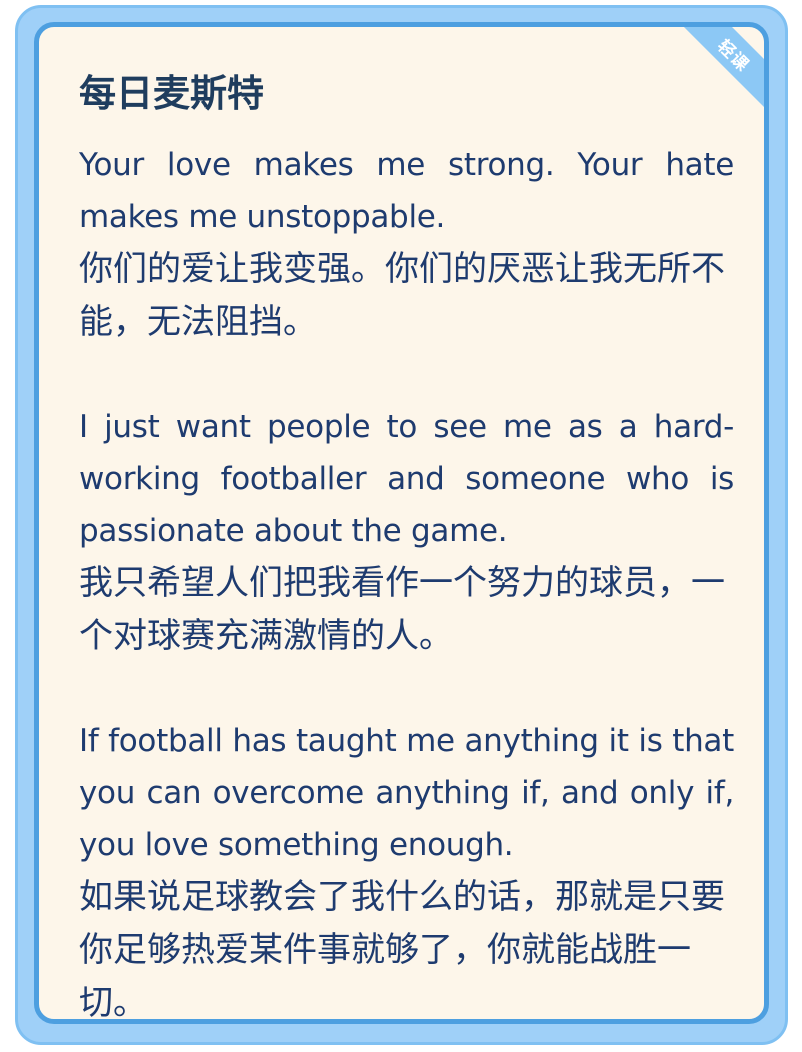  Describe the element at coordinates (402, 950) in the screenshot. I see `quote-chinese: 如果说足球教会了我什么的话，那就是只要你足够热爱某件事就够了，你就能战胜一切。` at that location.